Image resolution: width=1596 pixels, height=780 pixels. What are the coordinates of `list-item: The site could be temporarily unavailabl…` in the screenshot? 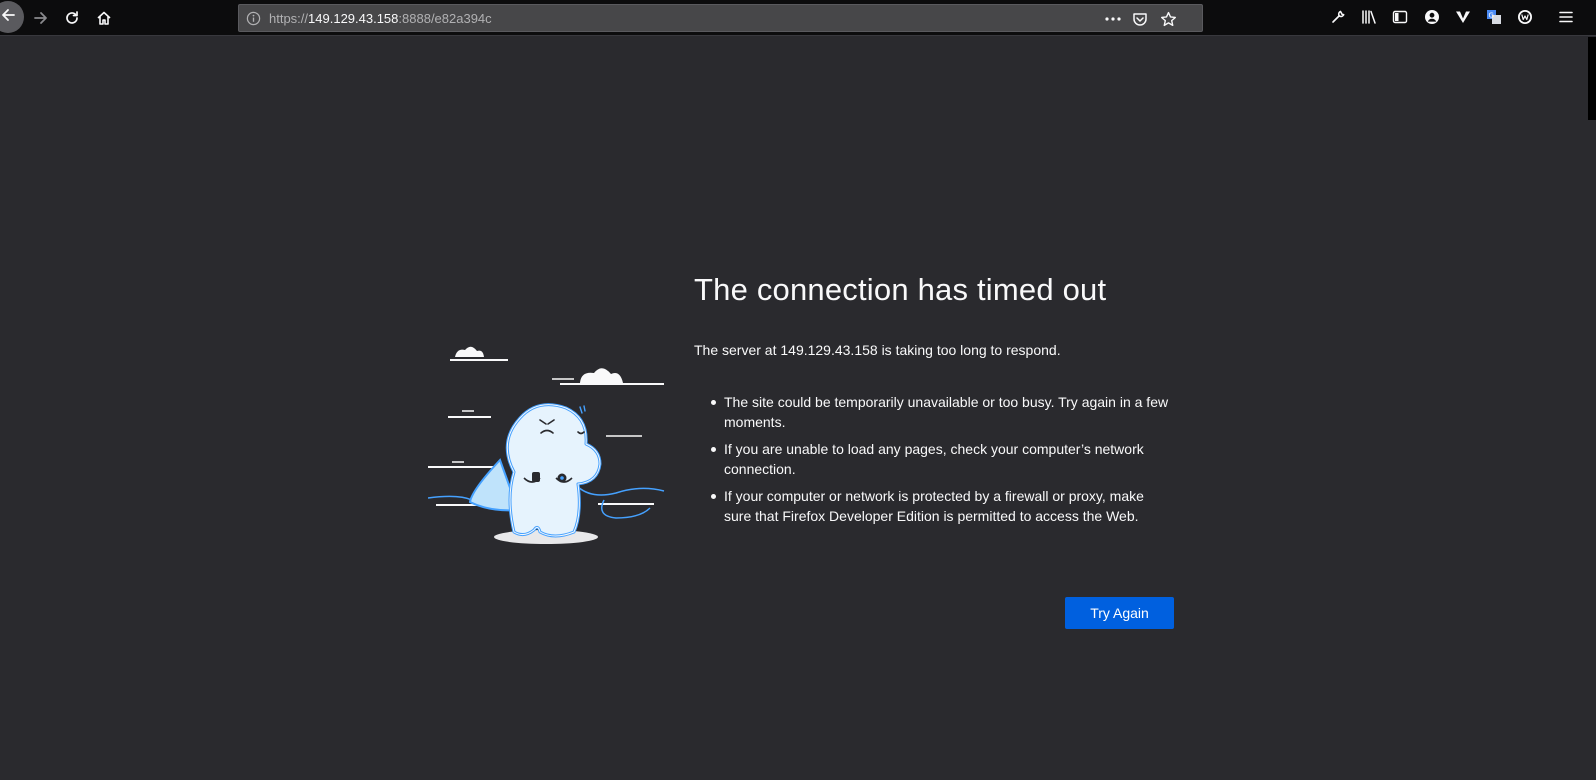 It's located at (942, 412).